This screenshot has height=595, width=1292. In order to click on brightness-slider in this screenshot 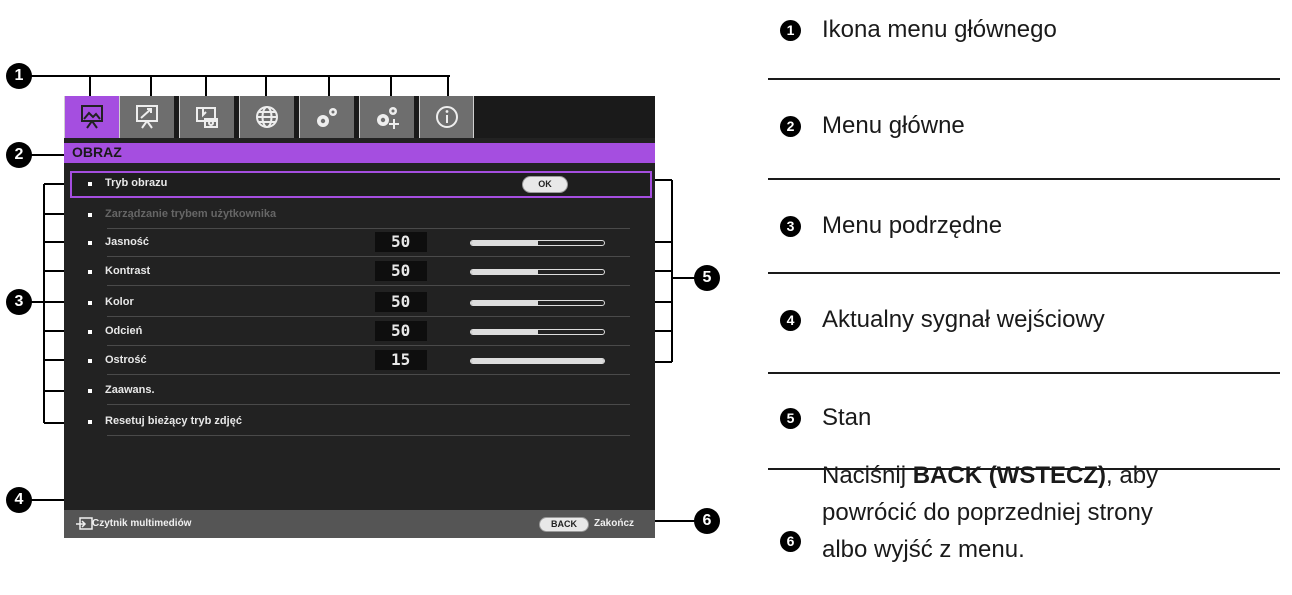, I will do `click(537, 243)`.